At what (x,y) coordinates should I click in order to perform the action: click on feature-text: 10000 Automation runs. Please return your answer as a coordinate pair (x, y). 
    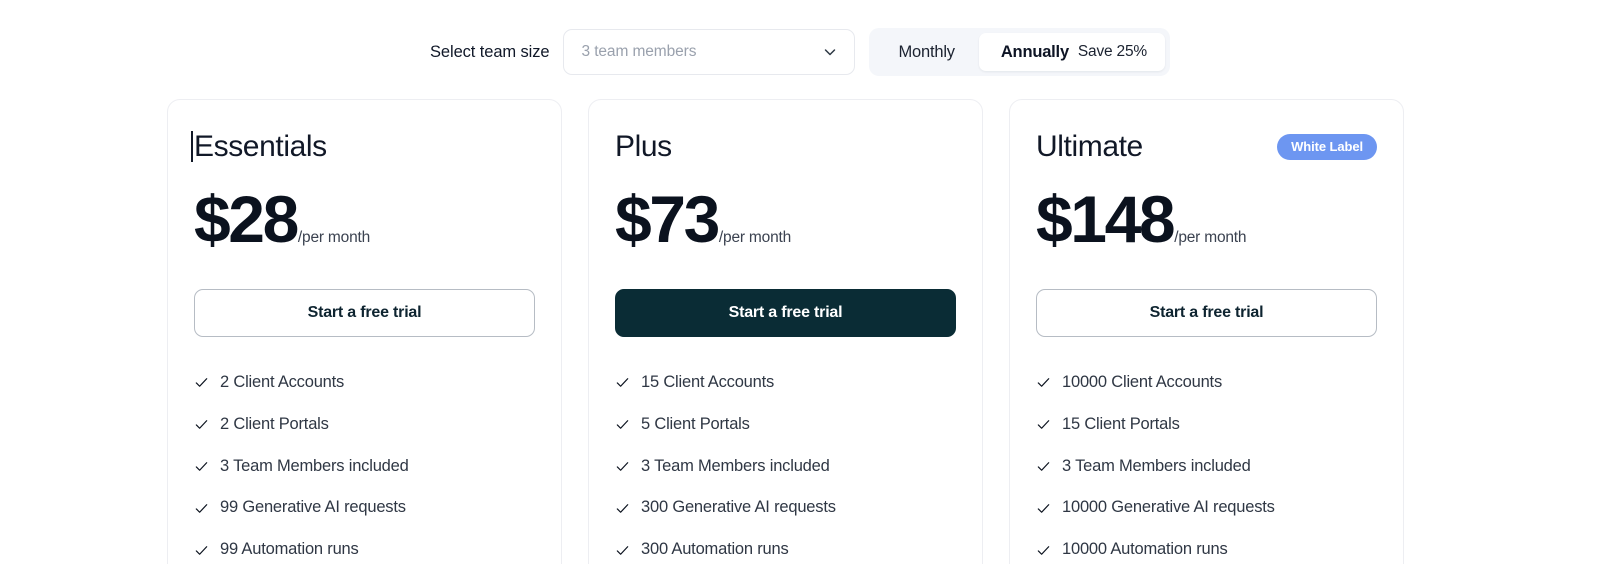
    Looking at the image, I should click on (1145, 549).